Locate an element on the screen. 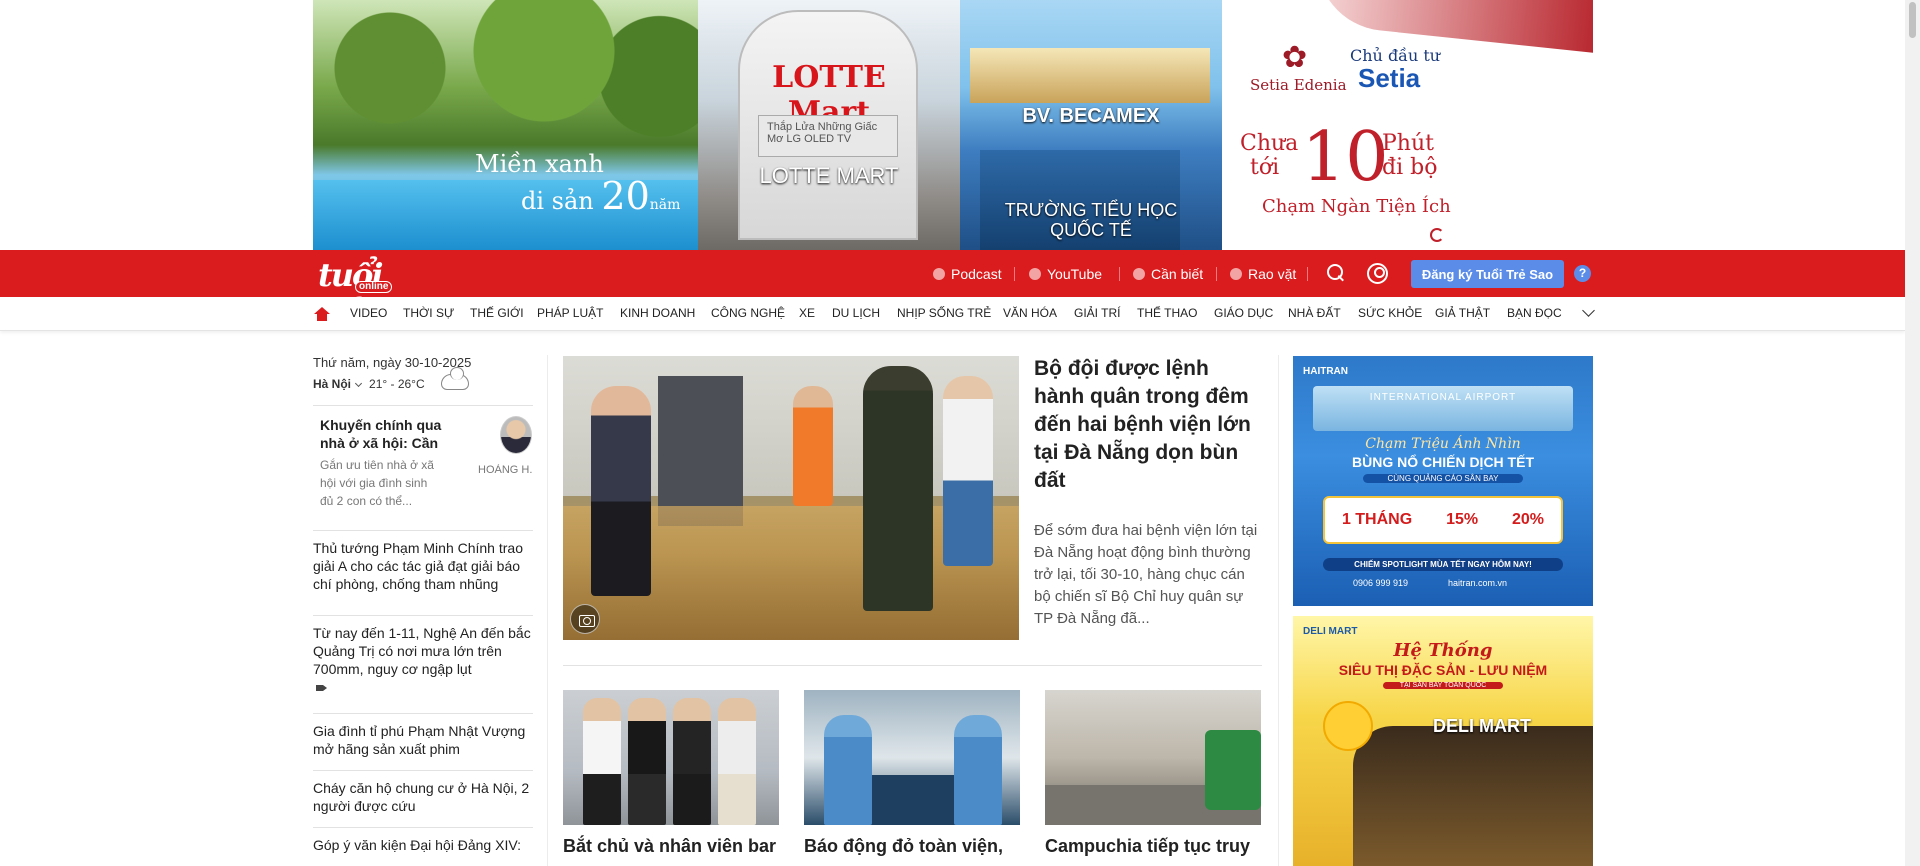 The width and height of the screenshot is (1920, 866). header-link-label: Cần biết is located at coordinates (1177, 273).